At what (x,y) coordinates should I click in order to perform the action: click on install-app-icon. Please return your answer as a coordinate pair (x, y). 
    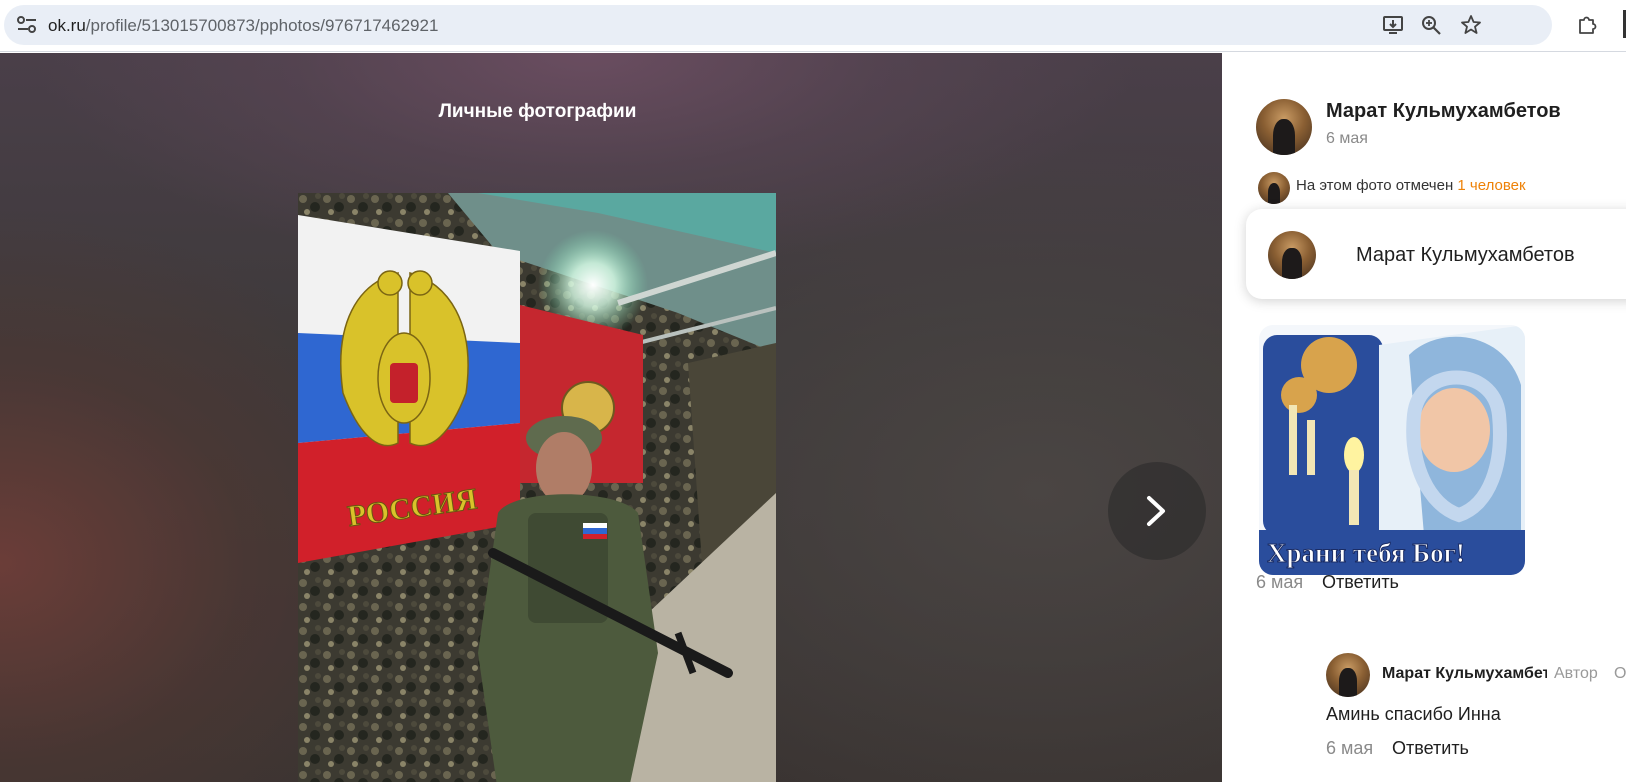
    Looking at the image, I should click on (1393, 25).